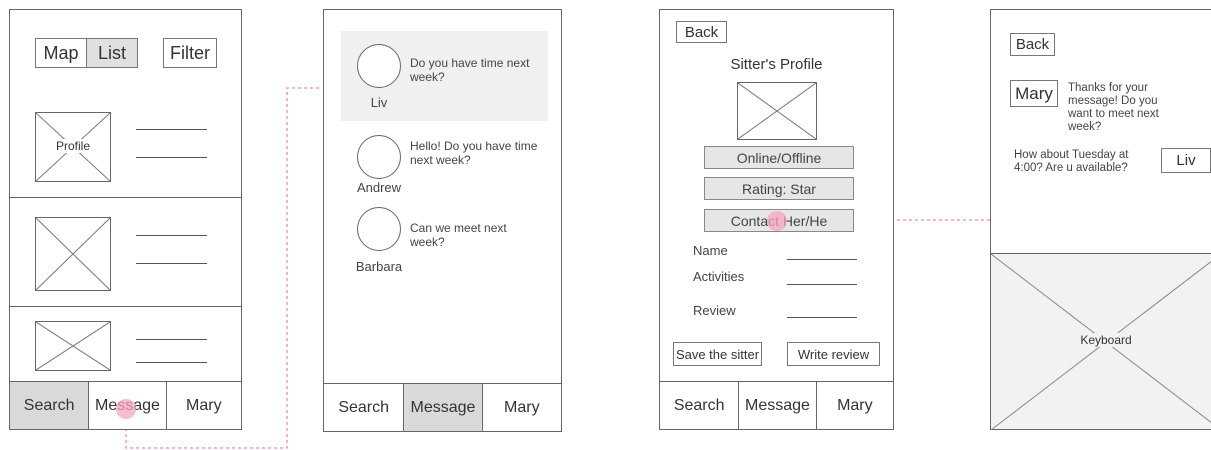  Describe the element at coordinates (779, 188) in the screenshot. I see `rating-badge: Rating: Star` at that location.